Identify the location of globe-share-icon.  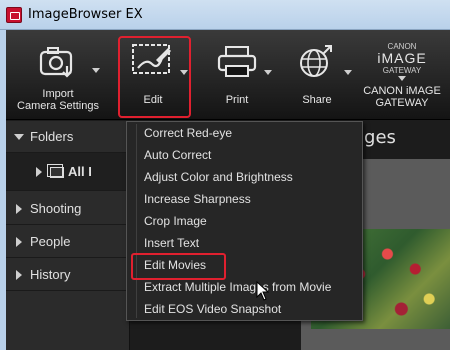
(317, 63).